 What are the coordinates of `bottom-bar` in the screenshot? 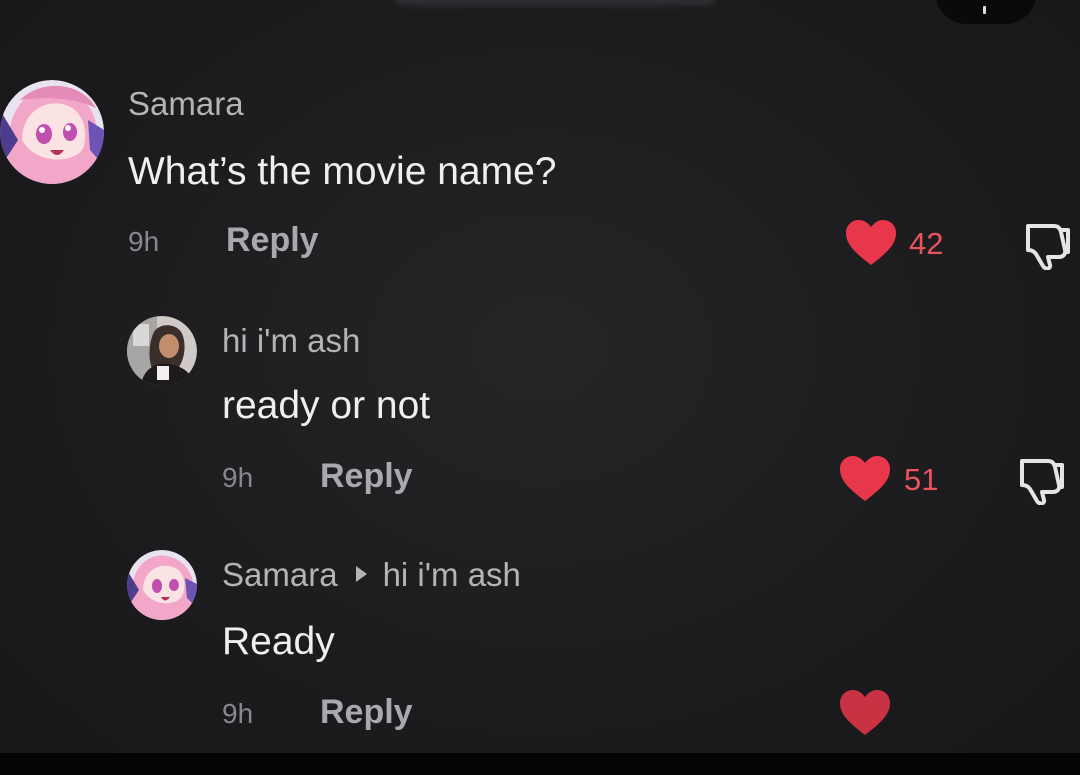 It's located at (540, 764).